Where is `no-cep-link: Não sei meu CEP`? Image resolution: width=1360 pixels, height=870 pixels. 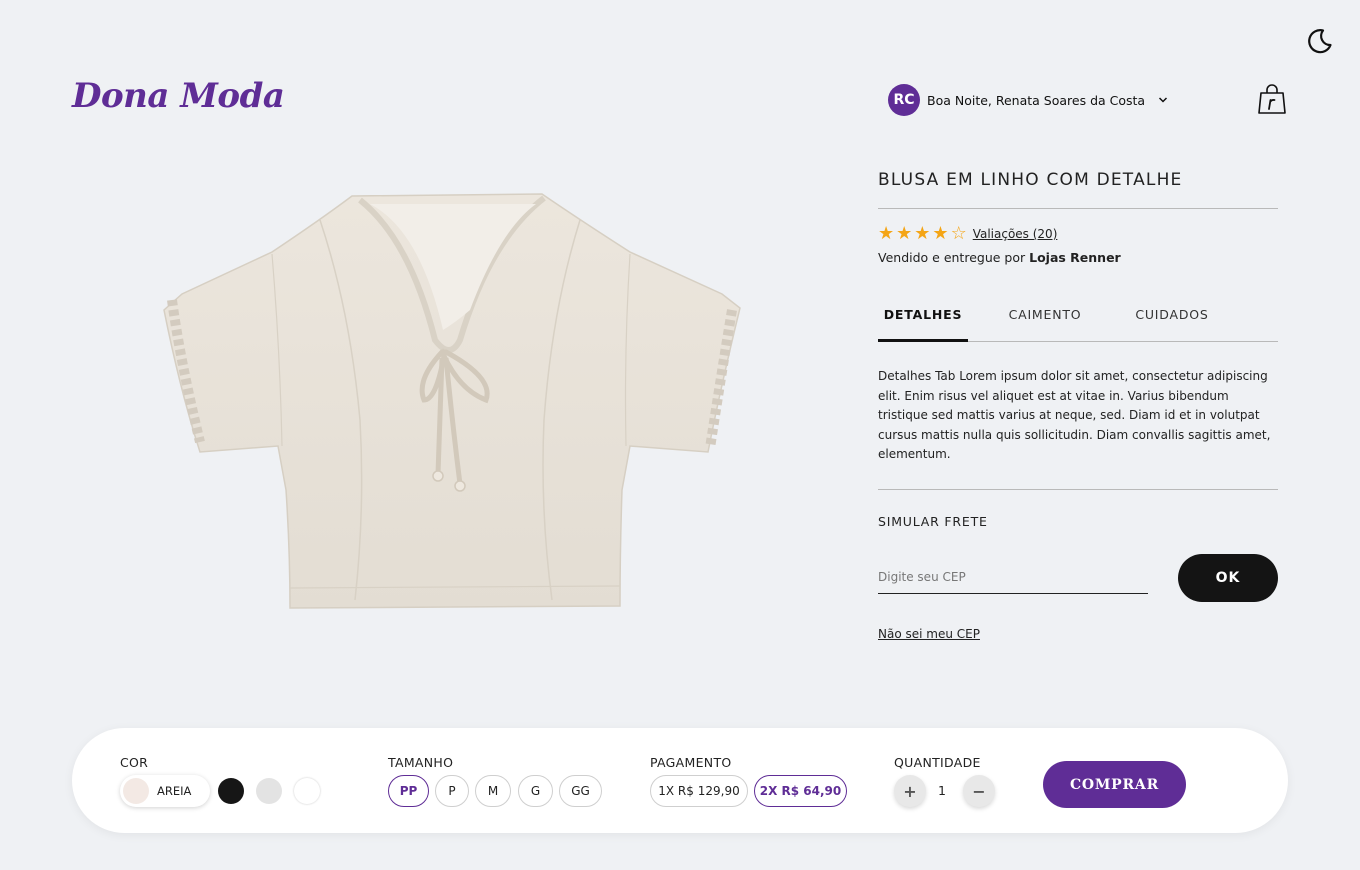
no-cep-link: Não sei meu CEP is located at coordinates (929, 634).